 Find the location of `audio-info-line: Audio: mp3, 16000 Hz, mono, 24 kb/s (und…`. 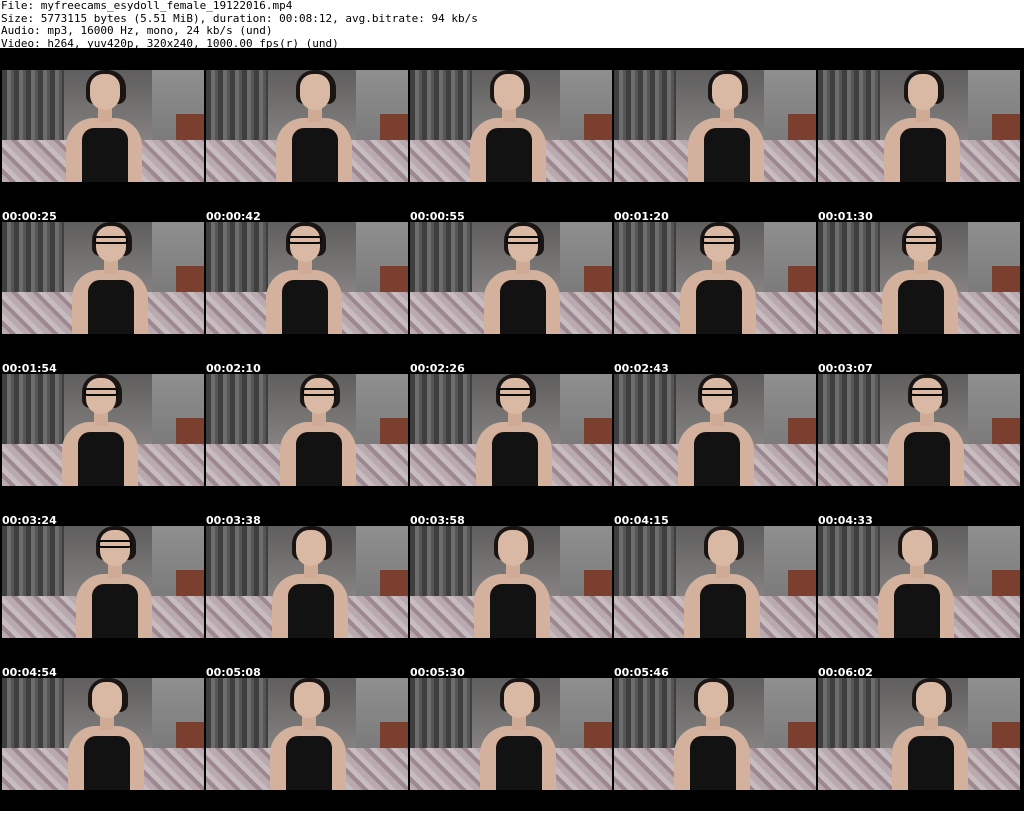

audio-info-line: Audio: mp3, 16000 Hz, mono, 24 kb/s (und… is located at coordinates (137, 30).